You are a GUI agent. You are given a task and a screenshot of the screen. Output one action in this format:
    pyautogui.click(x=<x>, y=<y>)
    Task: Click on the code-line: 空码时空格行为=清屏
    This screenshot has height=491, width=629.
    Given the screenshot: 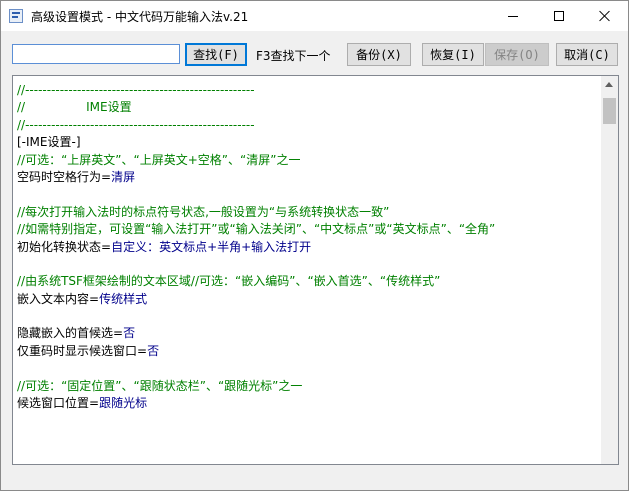 What is the action you would take?
    pyautogui.click(x=307, y=177)
    